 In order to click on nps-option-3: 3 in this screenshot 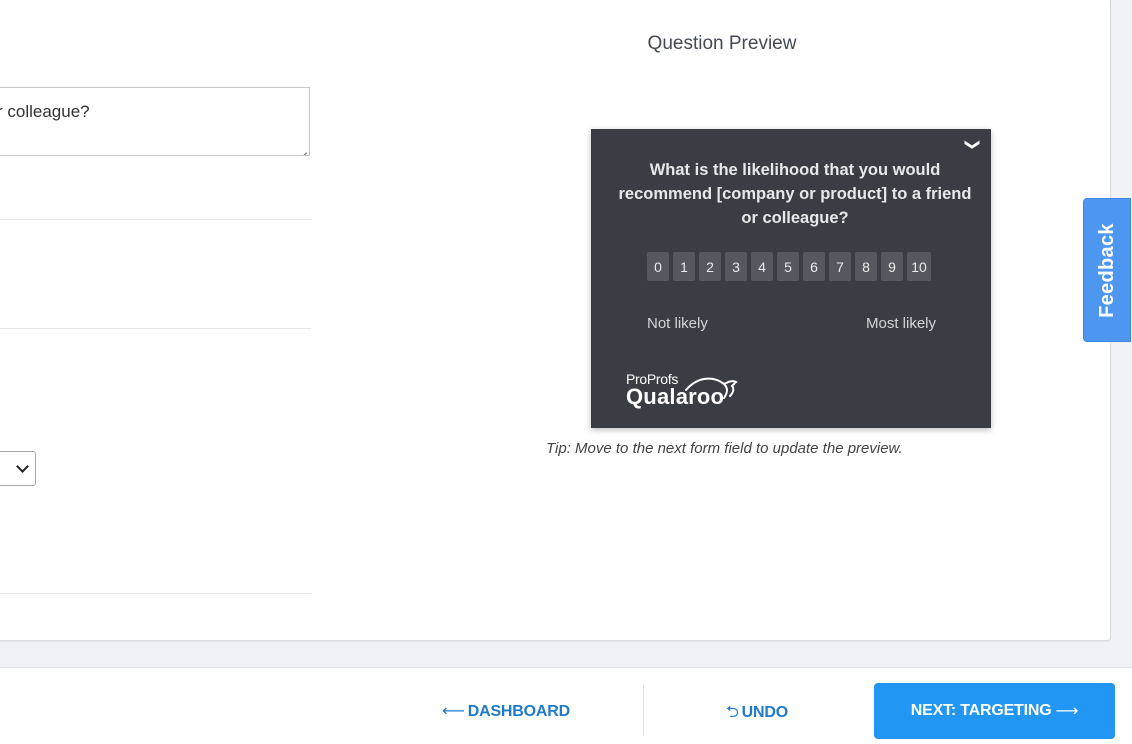, I will do `click(736, 266)`.